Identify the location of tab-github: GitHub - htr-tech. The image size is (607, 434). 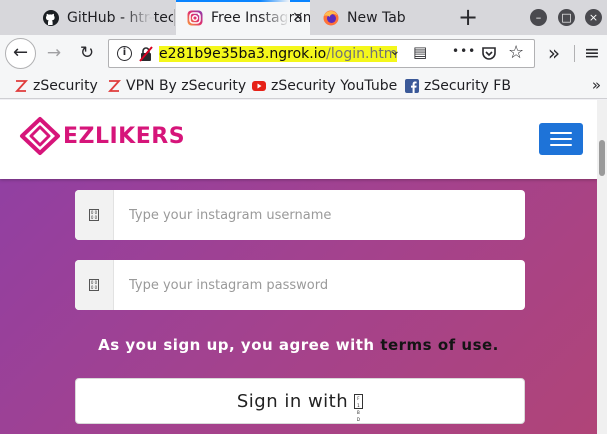
(108, 17).